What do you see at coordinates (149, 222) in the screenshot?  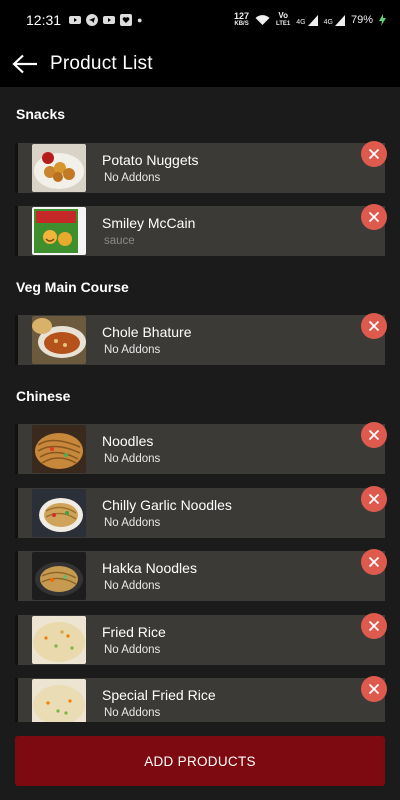 I see `product-name: Smiley McCain` at bounding box center [149, 222].